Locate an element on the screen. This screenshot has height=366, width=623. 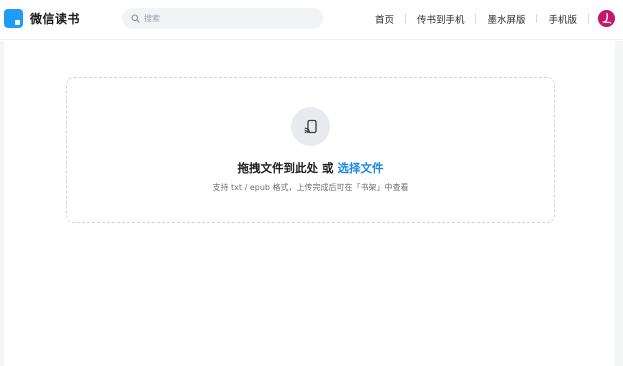
weread-logo-icon is located at coordinates (13, 18).